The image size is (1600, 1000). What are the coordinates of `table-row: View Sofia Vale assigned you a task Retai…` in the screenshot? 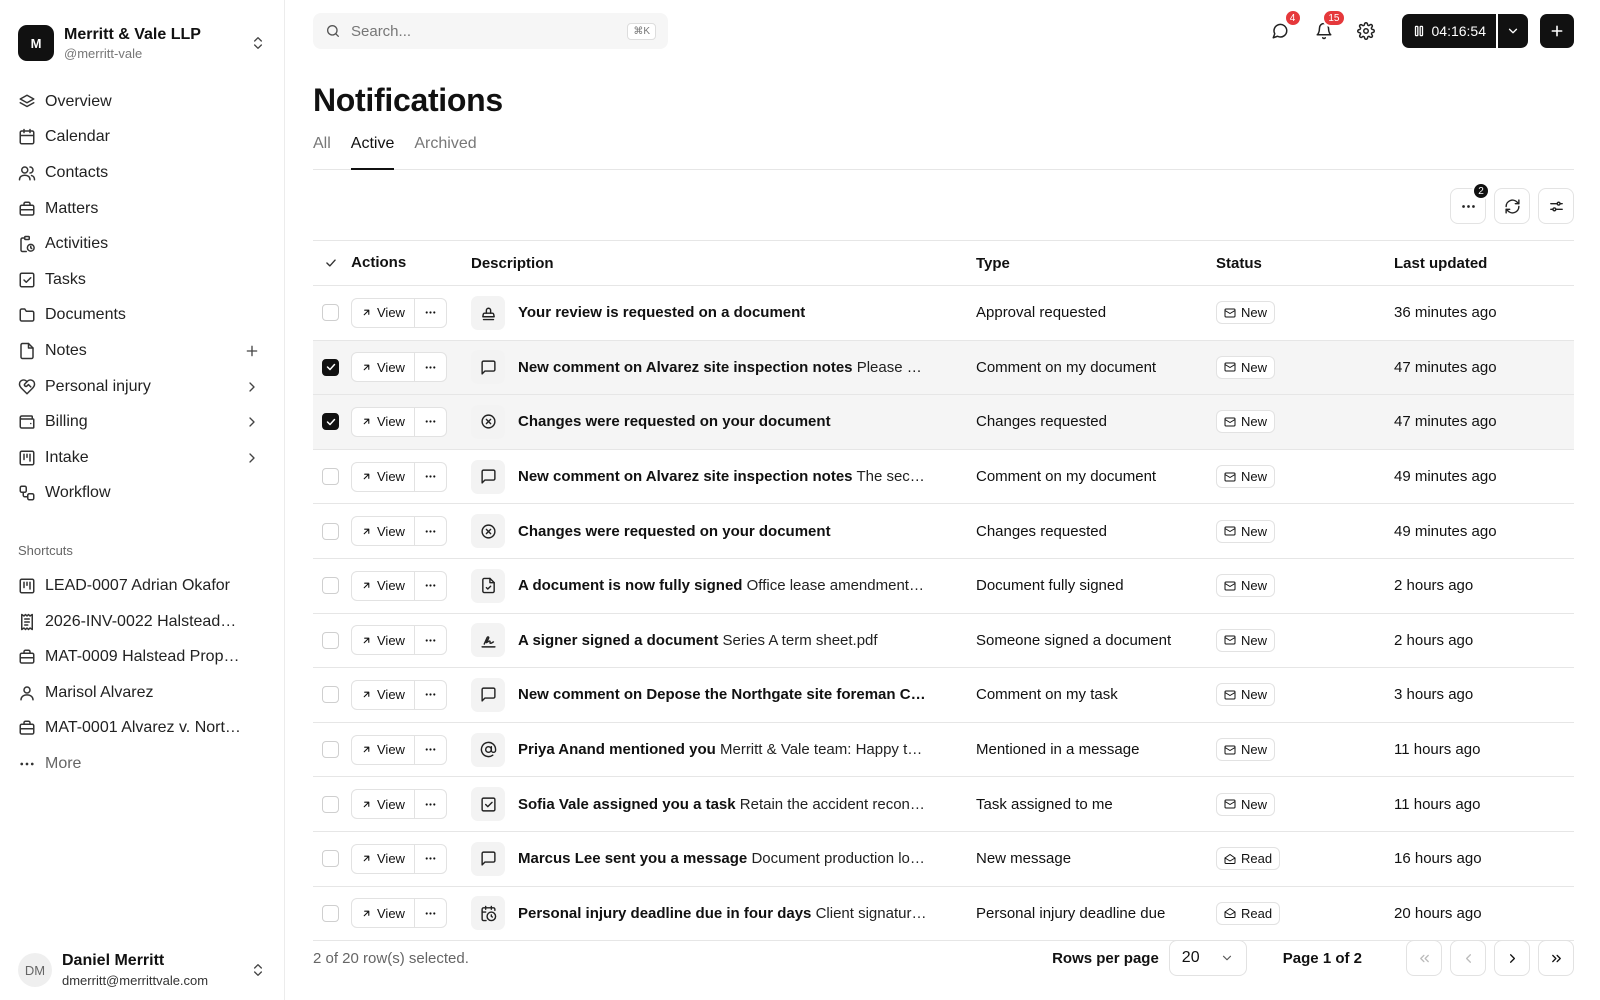 It's located at (943, 804).